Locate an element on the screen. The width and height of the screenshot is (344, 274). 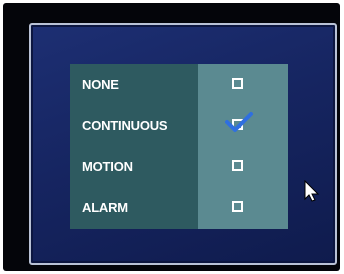
option-row-motion: MOTION is located at coordinates (179, 166).